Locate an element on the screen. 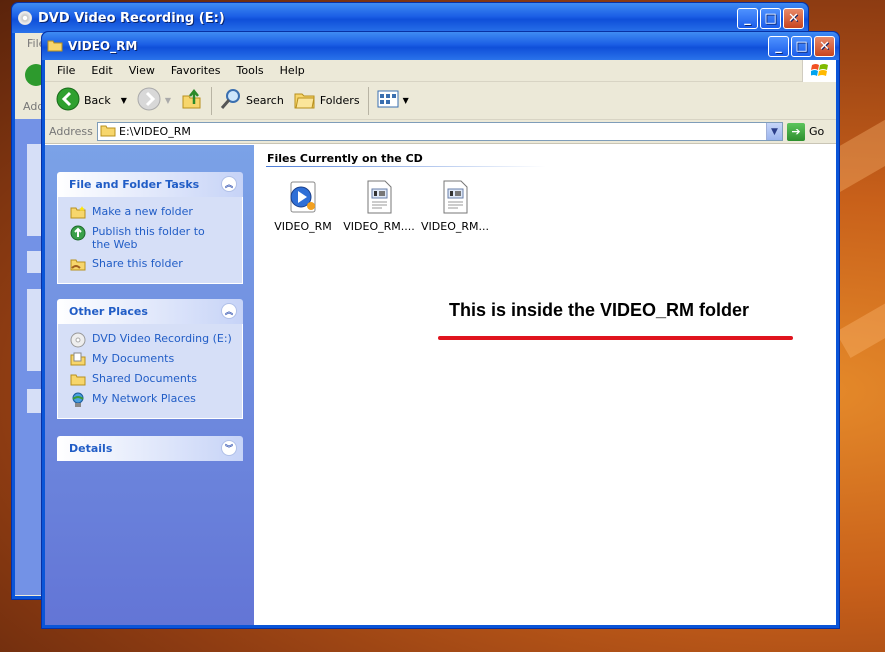  other-places-header: Other Places ︽ is located at coordinates (150, 311).